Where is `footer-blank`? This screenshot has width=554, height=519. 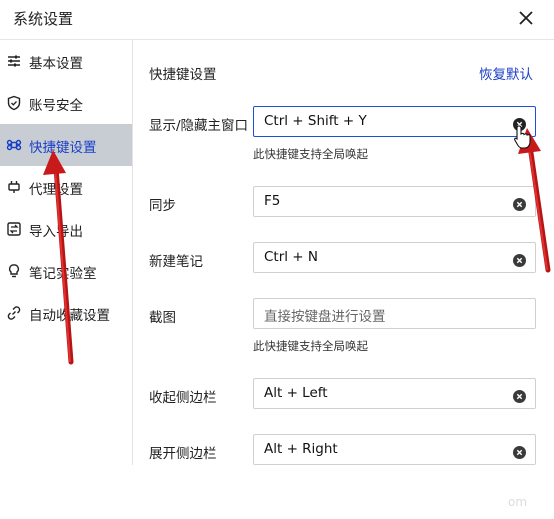
footer-blank is located at coordinates (277, 492).